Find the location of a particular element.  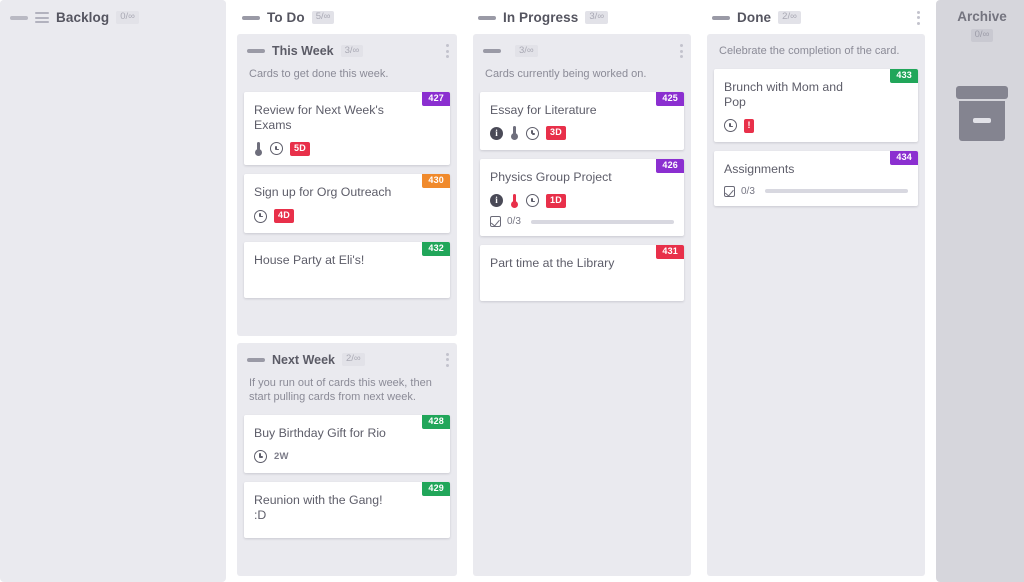

column-title: Done is located at coordinates (754, 17).